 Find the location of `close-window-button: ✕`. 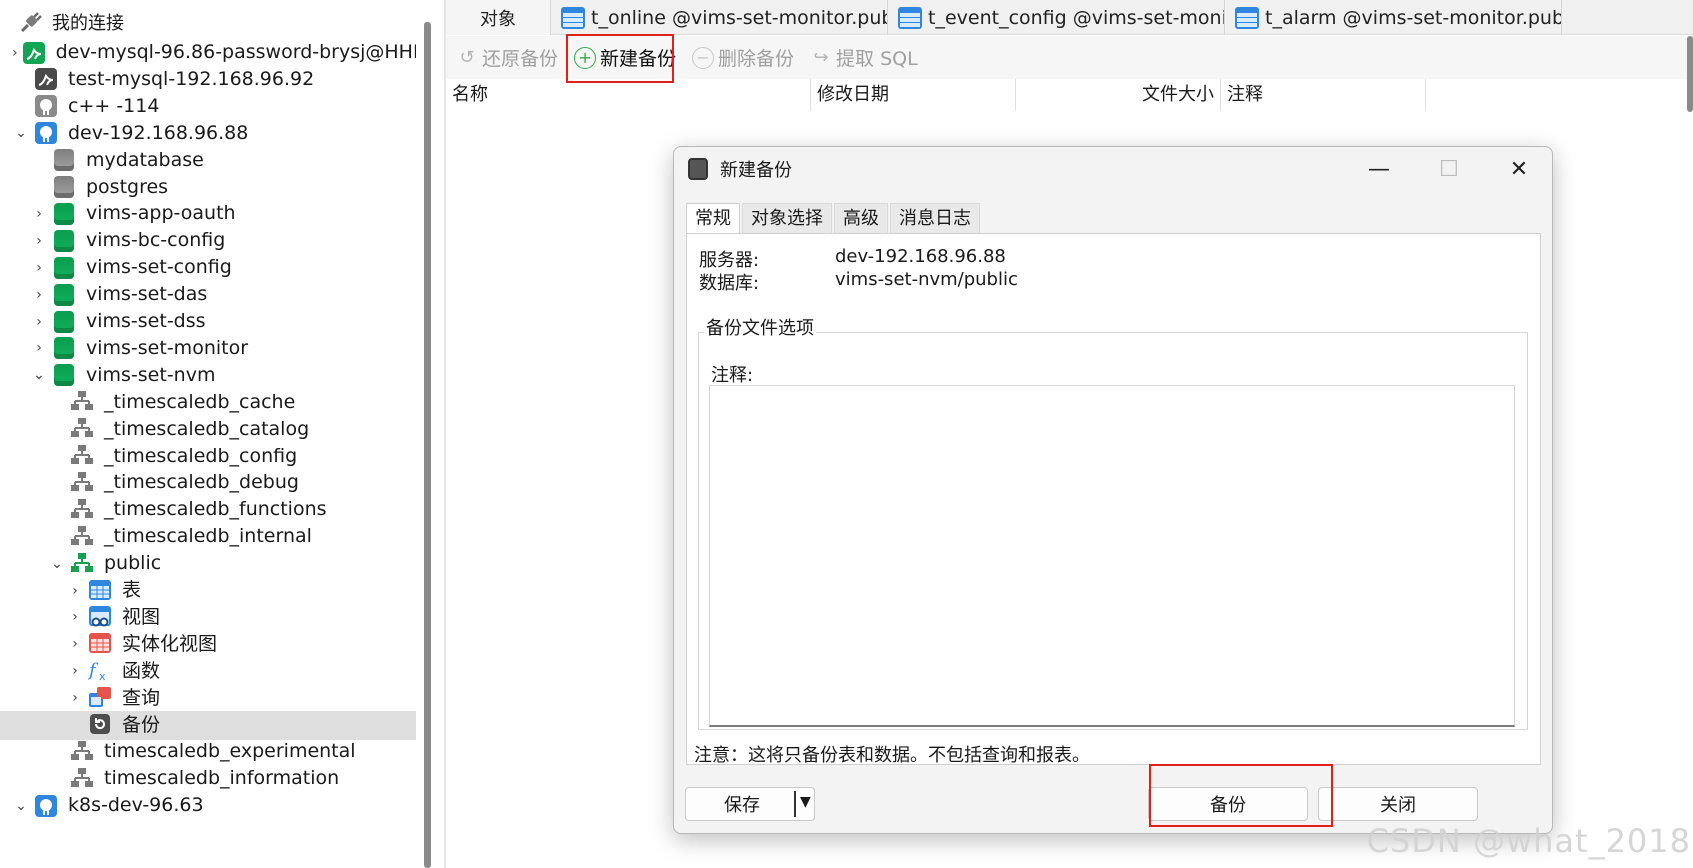

close-window-button: ✕ is located at coordinates (1518, 169).